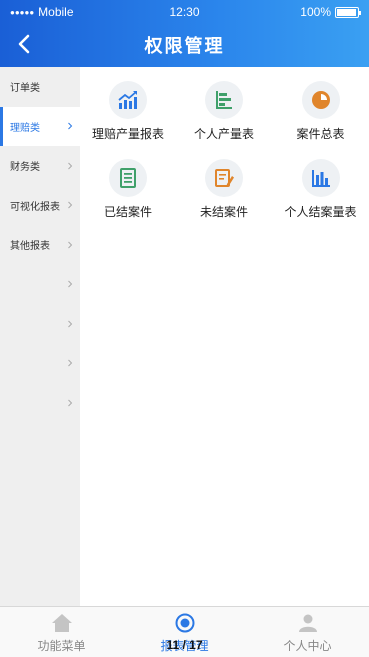 This screenshot has width=369, height=657. I want to click on pie-chart-icon, so click(320, 100).